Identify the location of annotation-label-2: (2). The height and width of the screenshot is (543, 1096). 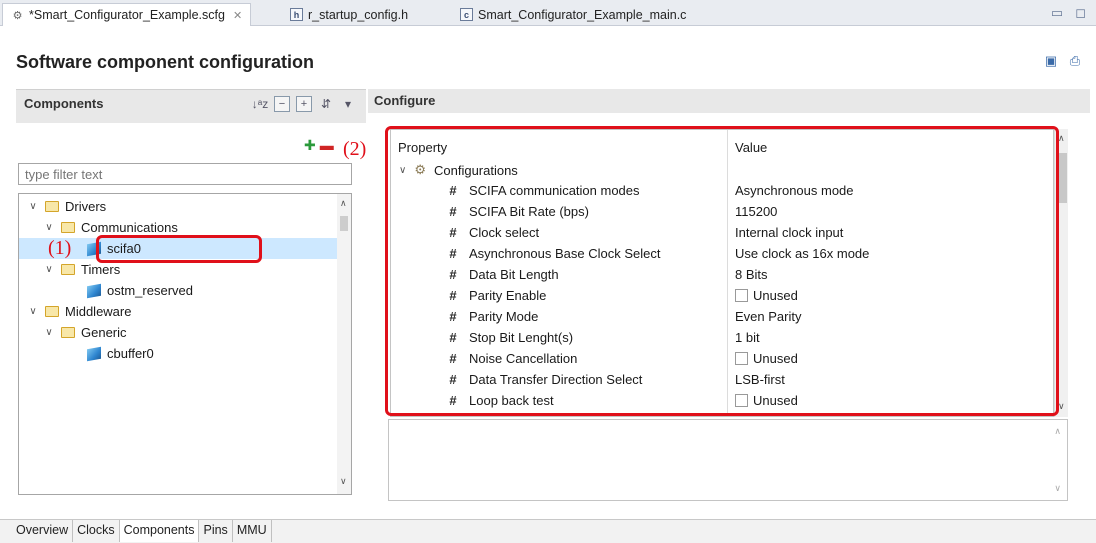
(355, 149).